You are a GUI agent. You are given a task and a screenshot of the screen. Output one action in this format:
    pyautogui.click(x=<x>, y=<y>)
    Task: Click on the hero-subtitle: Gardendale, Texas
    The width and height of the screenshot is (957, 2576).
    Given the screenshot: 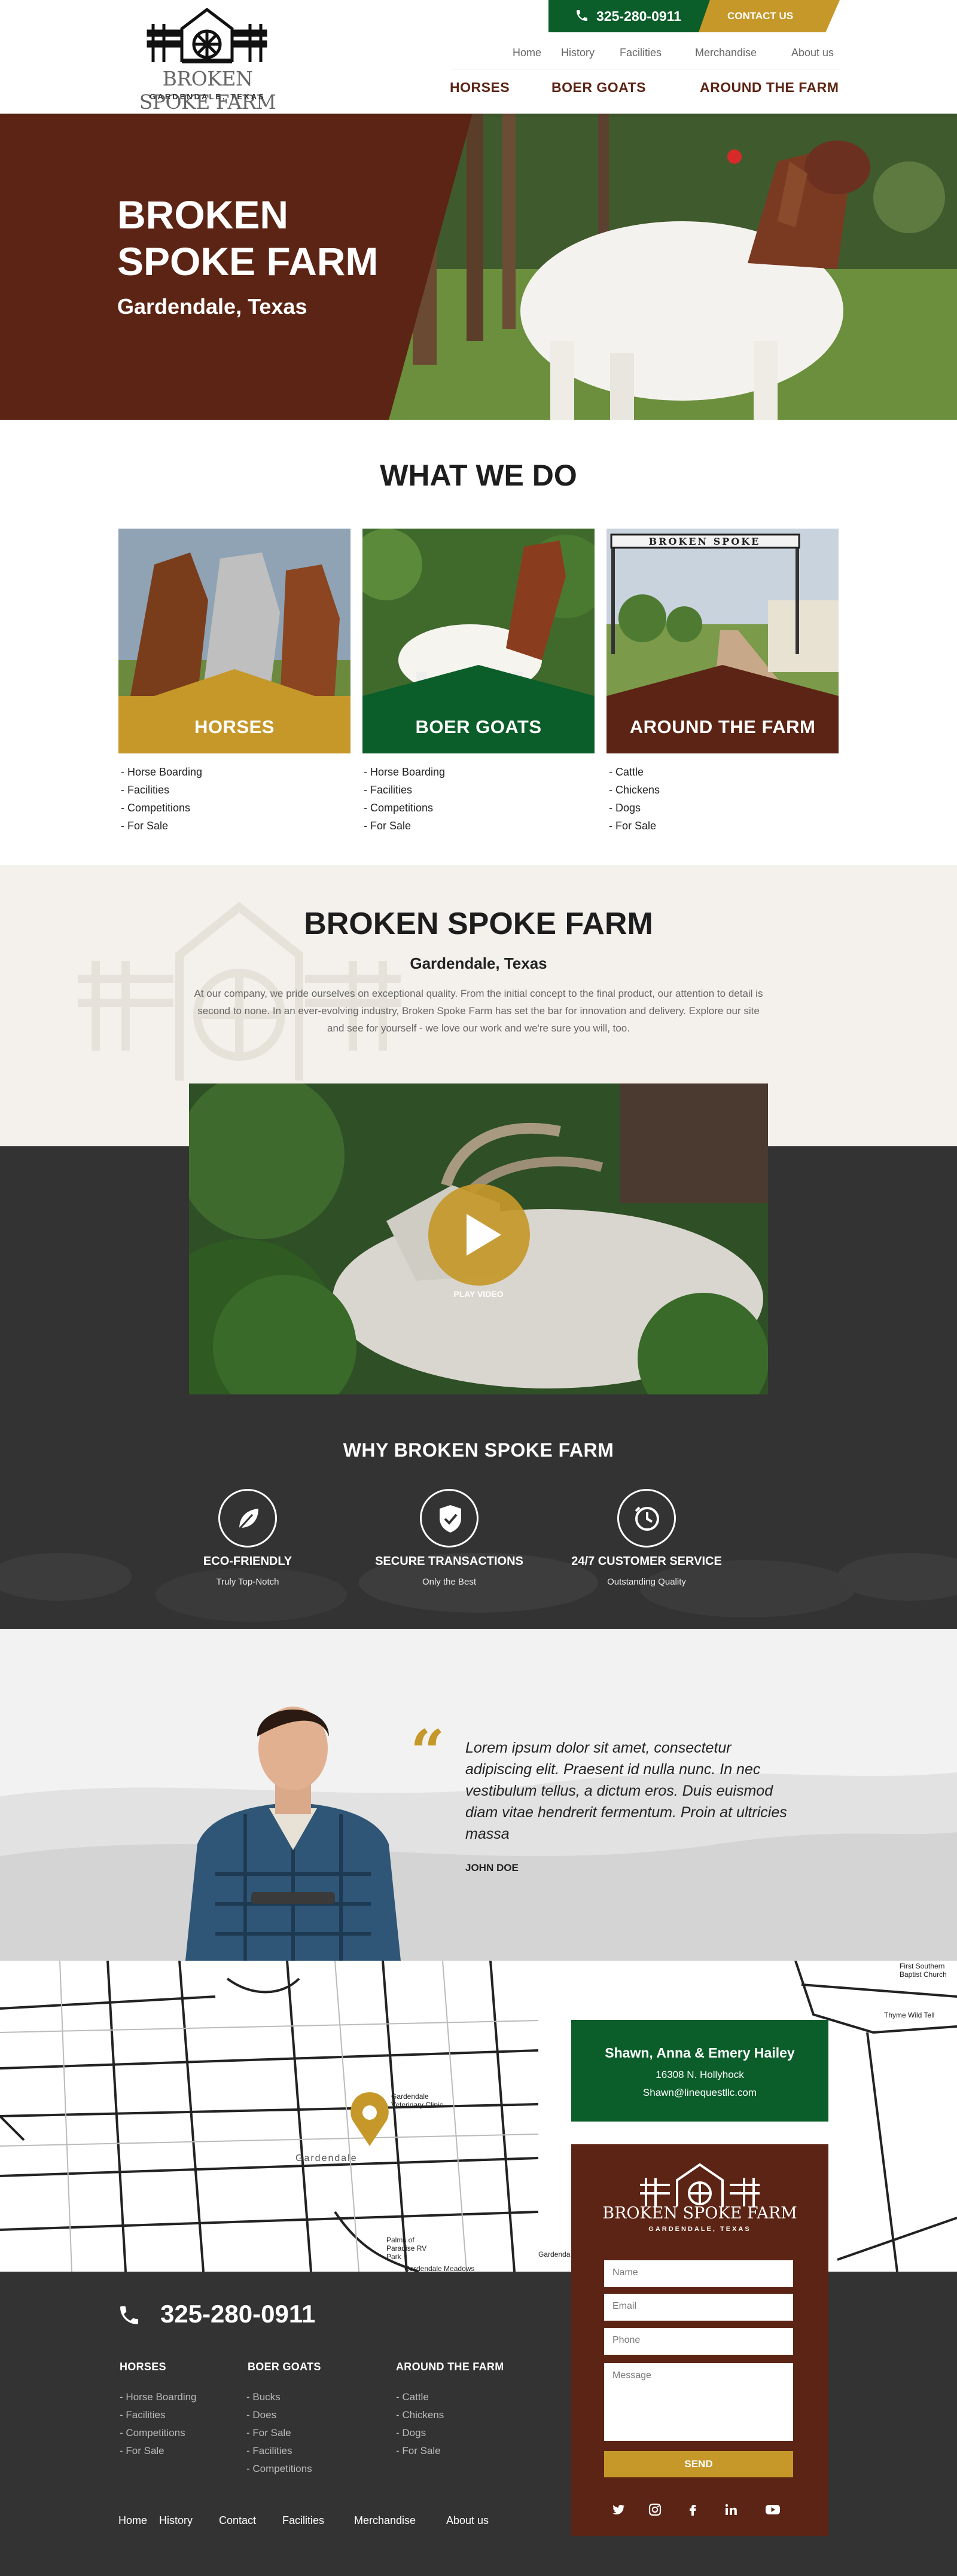 What is the action you would take?
    pyautogui.click(x=212, y=306)
    